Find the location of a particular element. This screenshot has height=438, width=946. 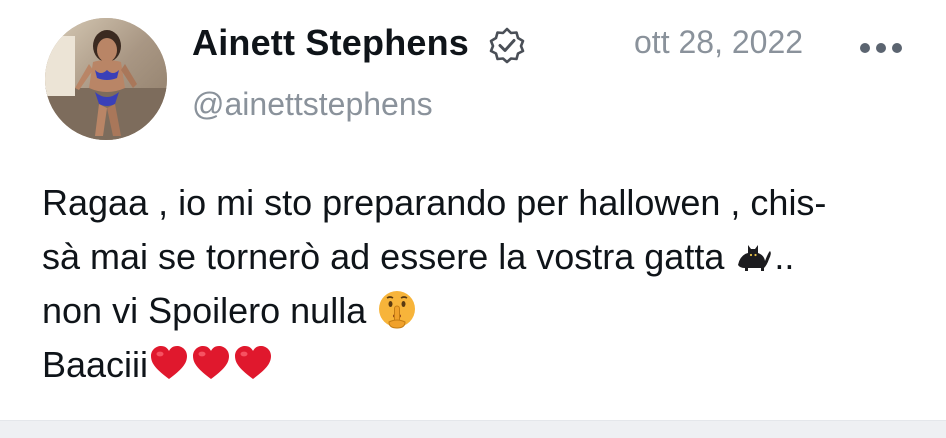

post-text-segment: Baaciii is located at coordinates (95, 364).